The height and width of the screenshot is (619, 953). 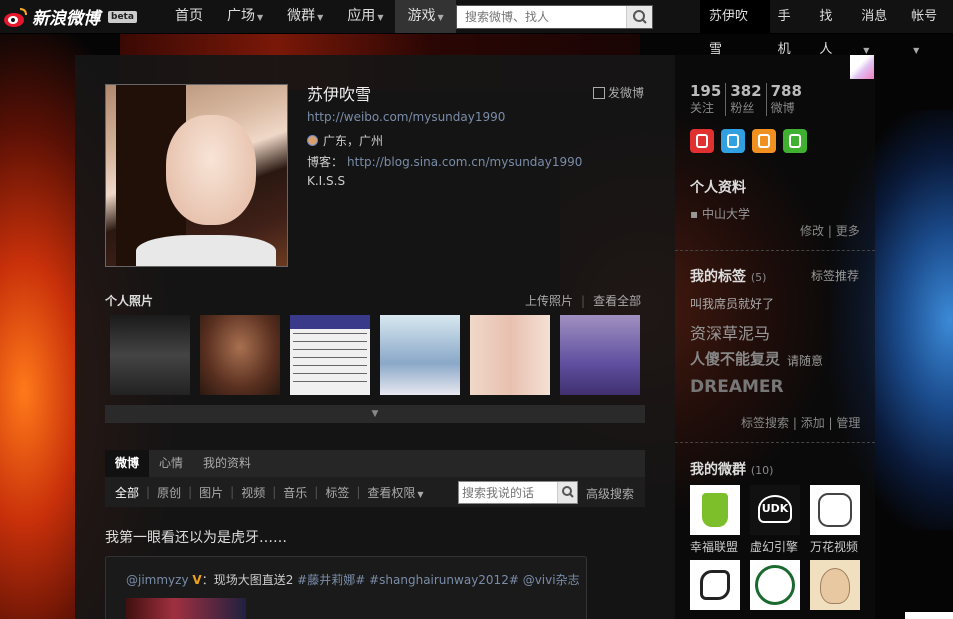 I want to click on avatar, so click(x=196, y=175).